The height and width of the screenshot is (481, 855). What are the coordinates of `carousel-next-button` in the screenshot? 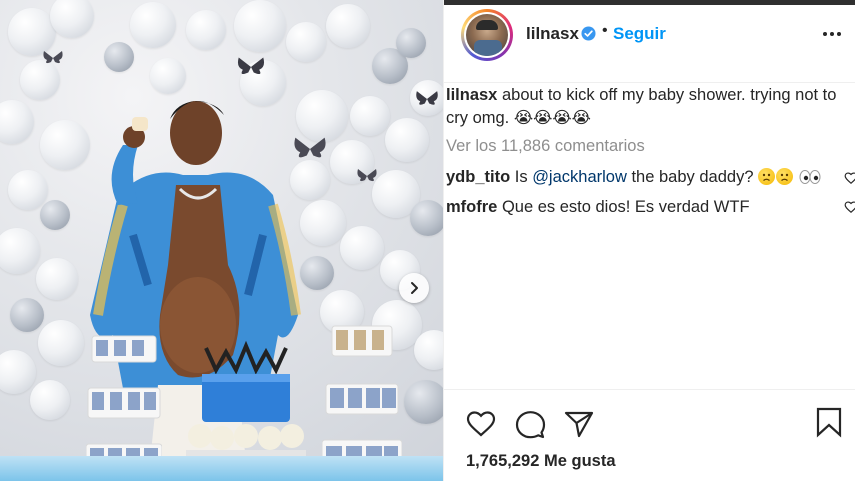 It's located at (414, 288).